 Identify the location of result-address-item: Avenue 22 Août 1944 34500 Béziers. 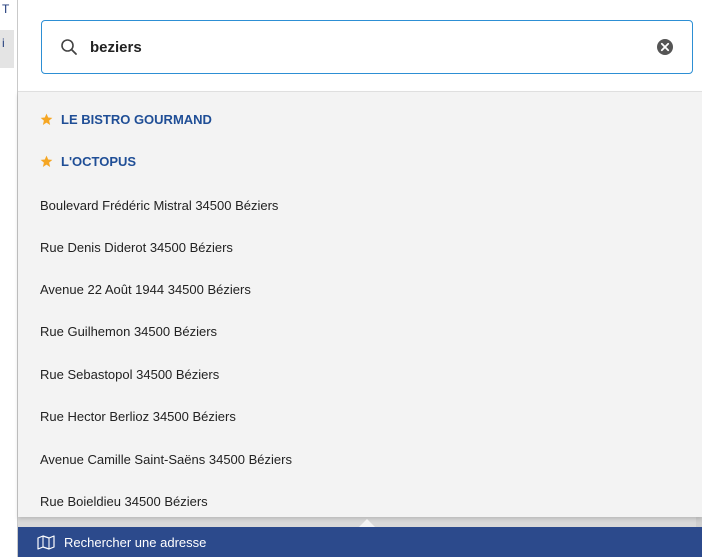
(360, 289).